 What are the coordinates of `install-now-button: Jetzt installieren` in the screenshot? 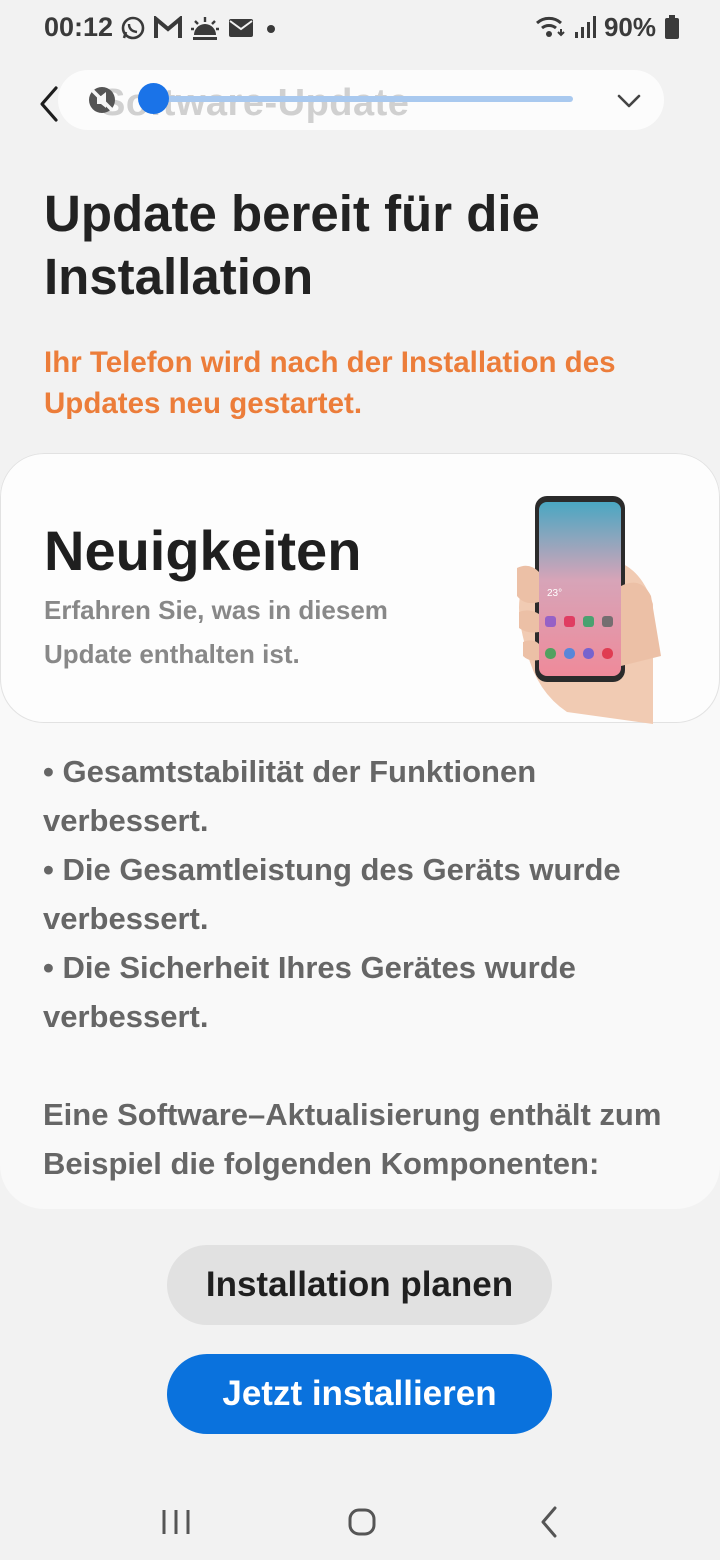 It's located at (359, 1394).